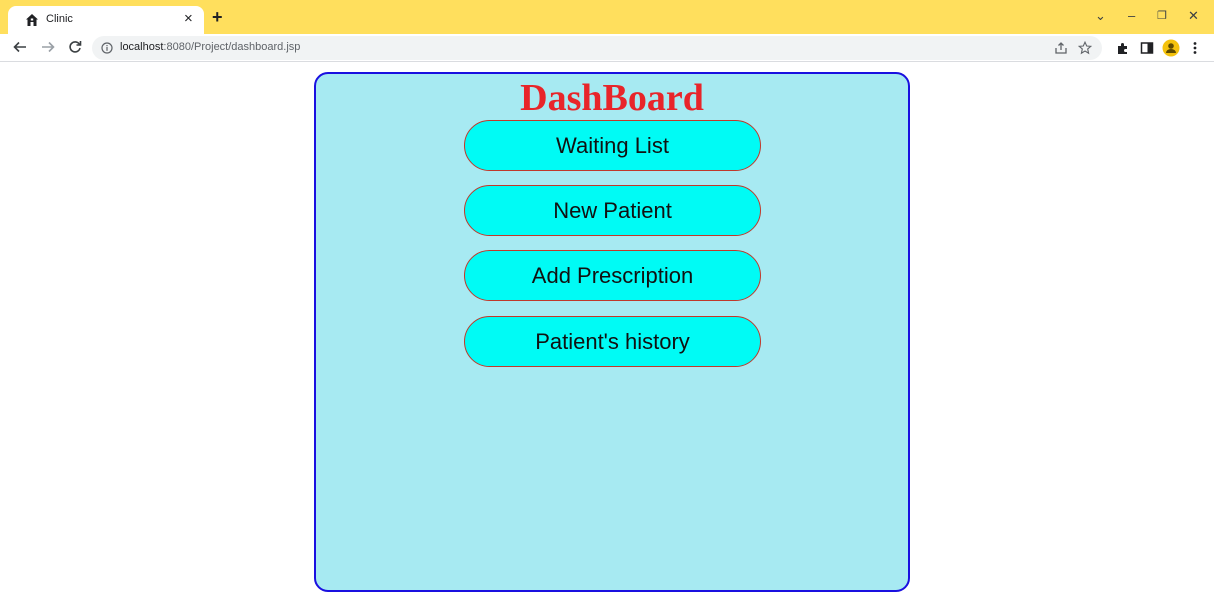 The height and width of the screenshot is (592, 1214). I want to click on share-icon, so click(1061, 48).